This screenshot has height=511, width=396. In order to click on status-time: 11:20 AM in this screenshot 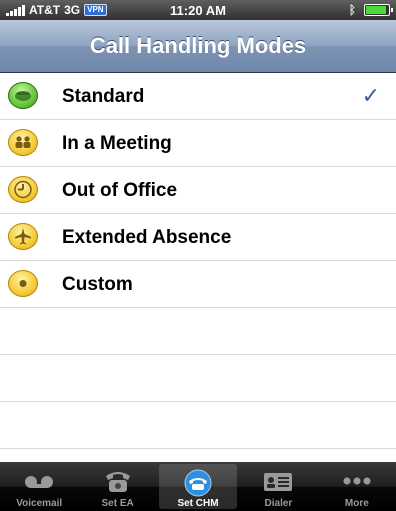, I will do `click(198, 10)`.